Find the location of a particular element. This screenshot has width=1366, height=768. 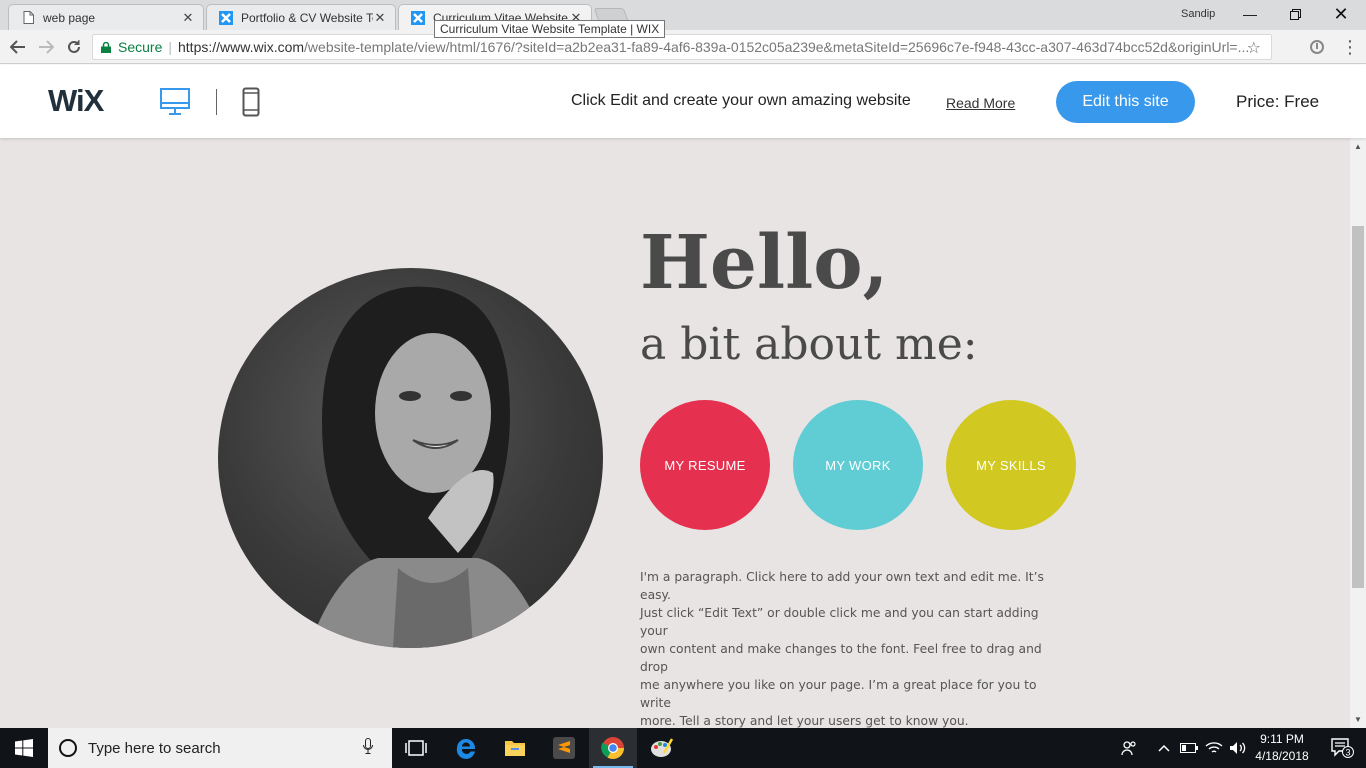

hello-heading: Hello, is located at coordinates (764, 263).